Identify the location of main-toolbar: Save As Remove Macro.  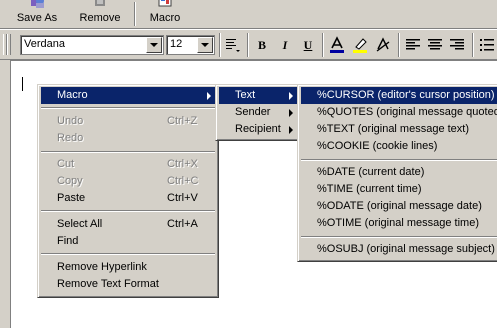
(248, 14).